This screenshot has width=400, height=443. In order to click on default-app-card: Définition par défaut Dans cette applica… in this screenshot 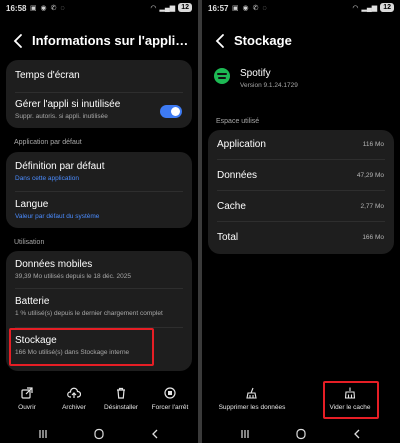, I will do `click(99, 190)`.